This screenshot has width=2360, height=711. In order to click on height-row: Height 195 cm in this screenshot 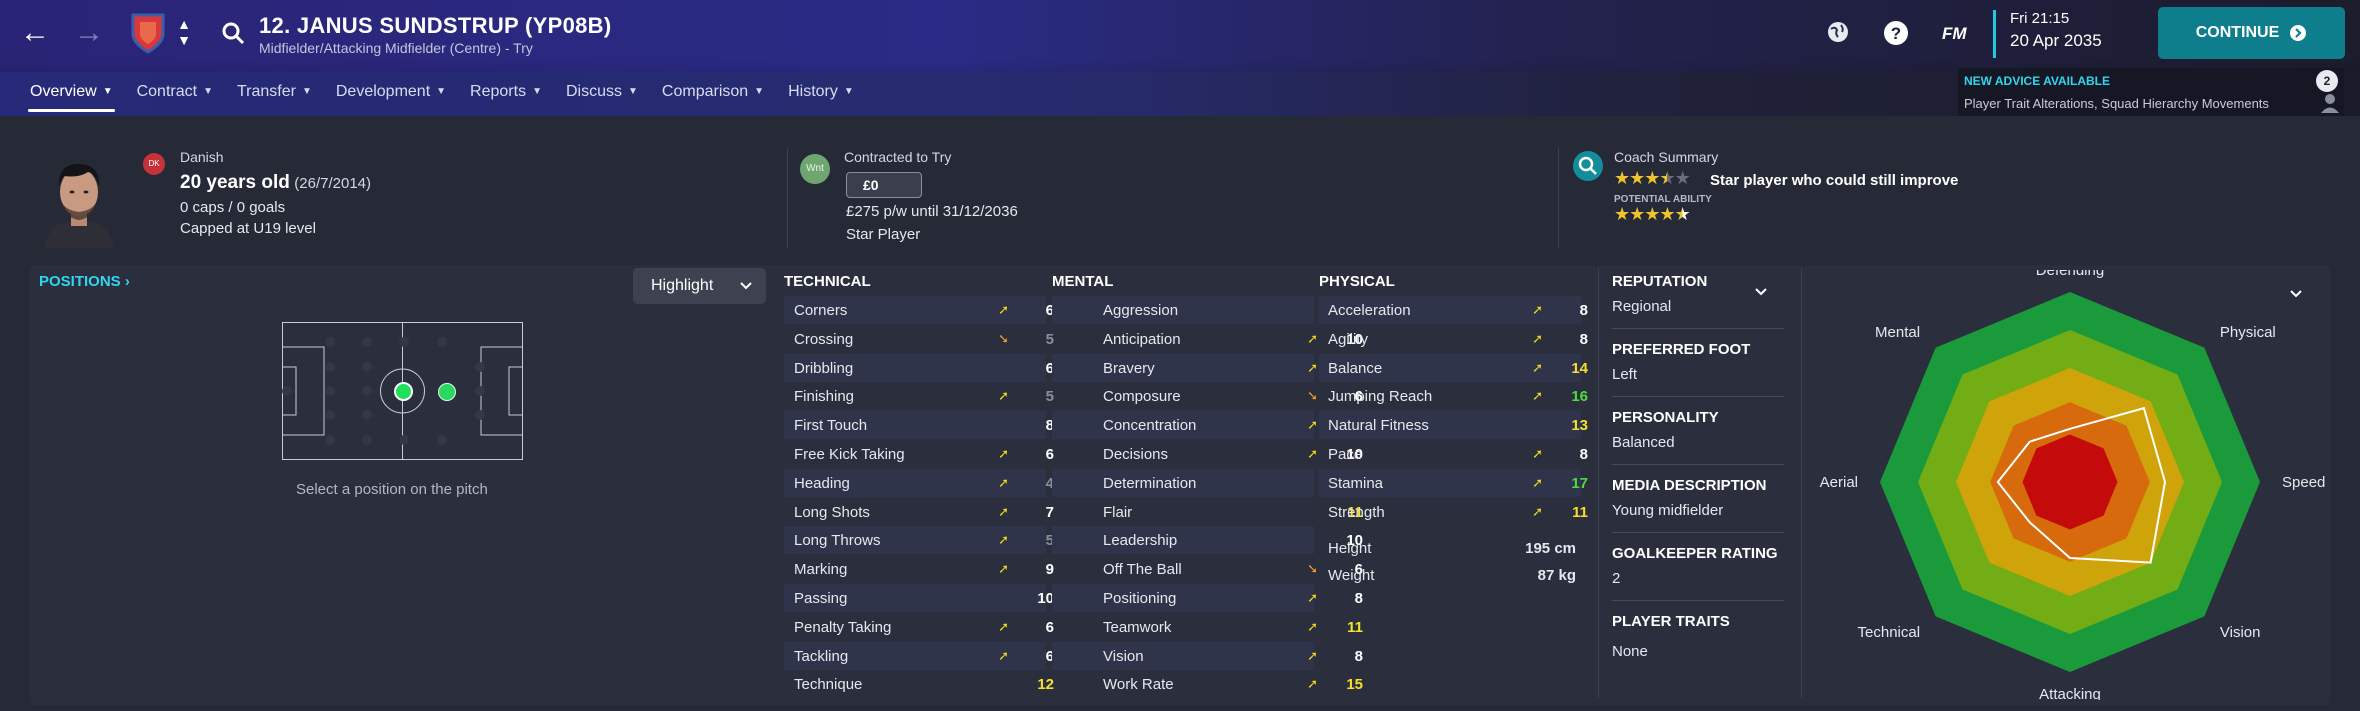, I will do `click(1452, 548)`.